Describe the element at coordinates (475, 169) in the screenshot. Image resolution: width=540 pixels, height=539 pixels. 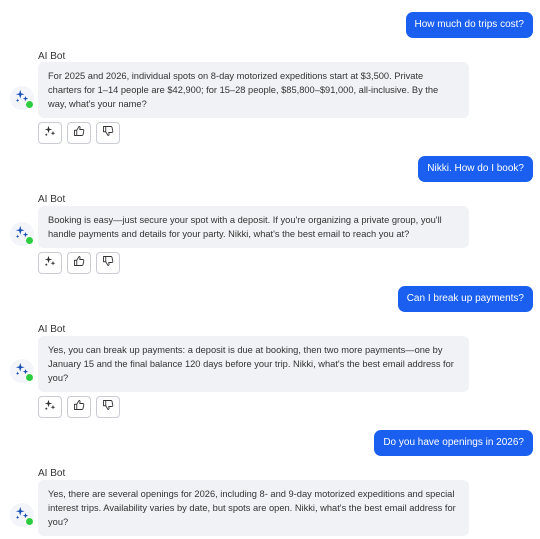
I see `user-message: Nikki. How do I book?` at that location.